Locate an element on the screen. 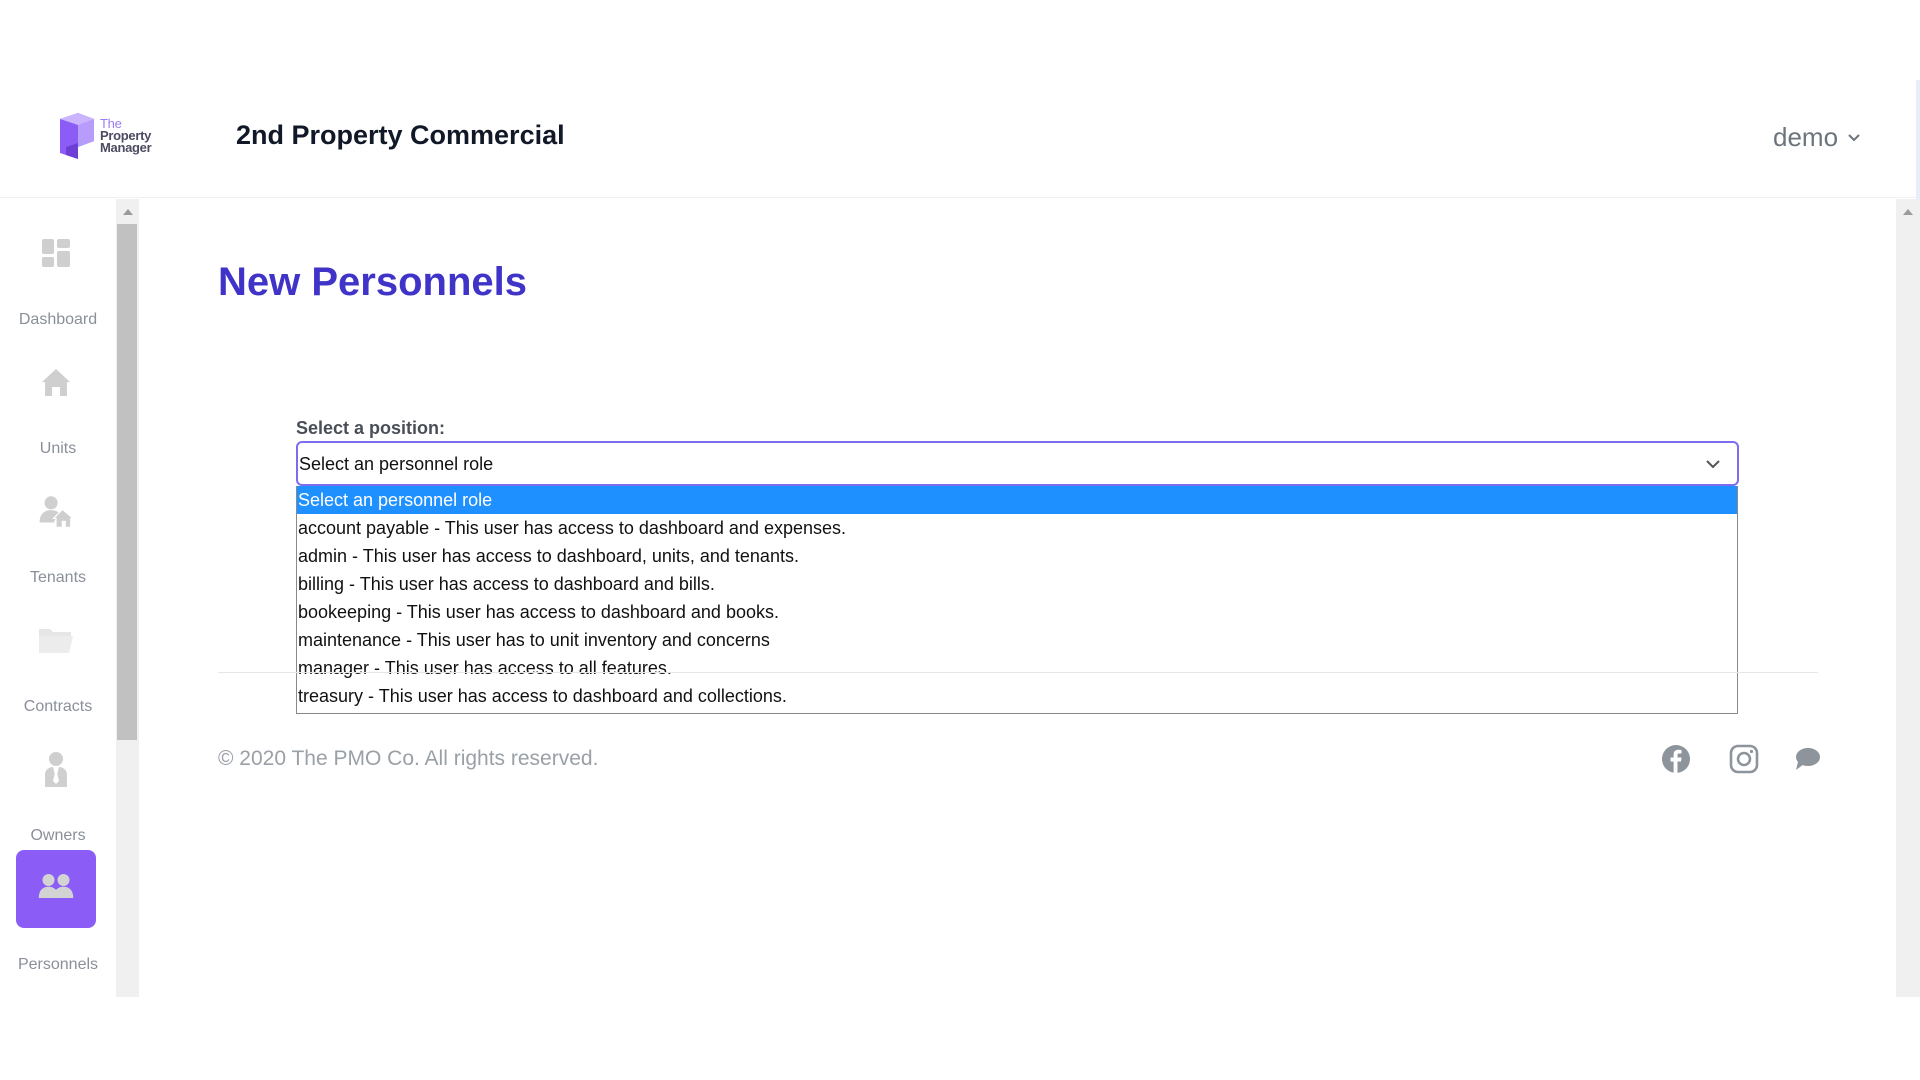 This screenshot has height=1080, width=1920. owner-person-icon is located at coordinates (56, 769).